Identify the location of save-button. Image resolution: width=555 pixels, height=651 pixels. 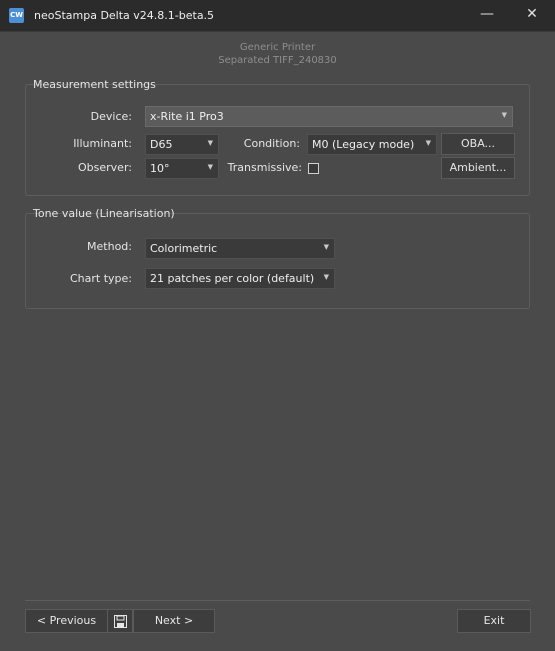
(120, 621).